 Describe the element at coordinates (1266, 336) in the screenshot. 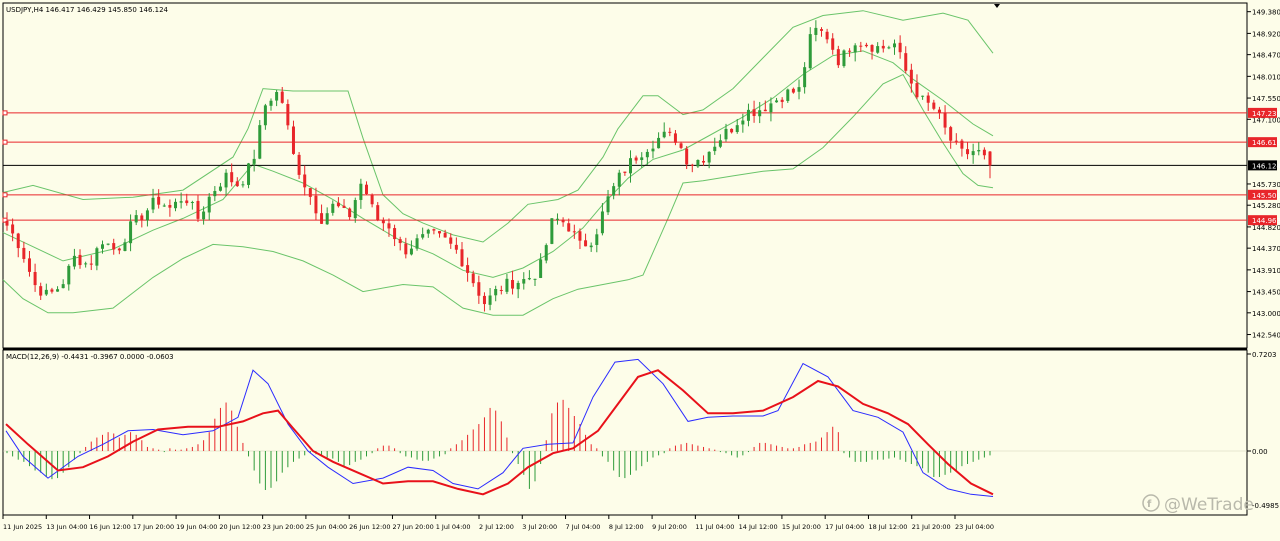

I see `price-axis-label: 142.540` at that location.